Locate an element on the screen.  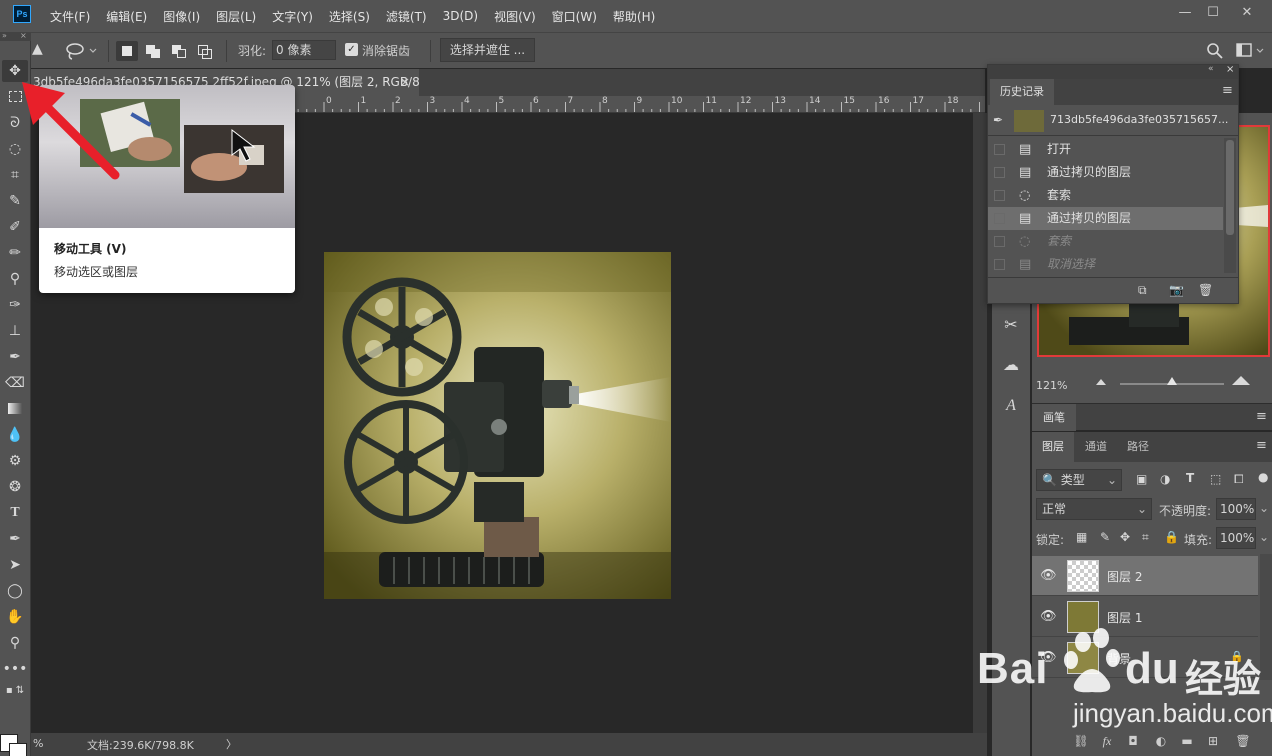
menu-filter: 滤镜(T) is located at coordinates (406, 16).